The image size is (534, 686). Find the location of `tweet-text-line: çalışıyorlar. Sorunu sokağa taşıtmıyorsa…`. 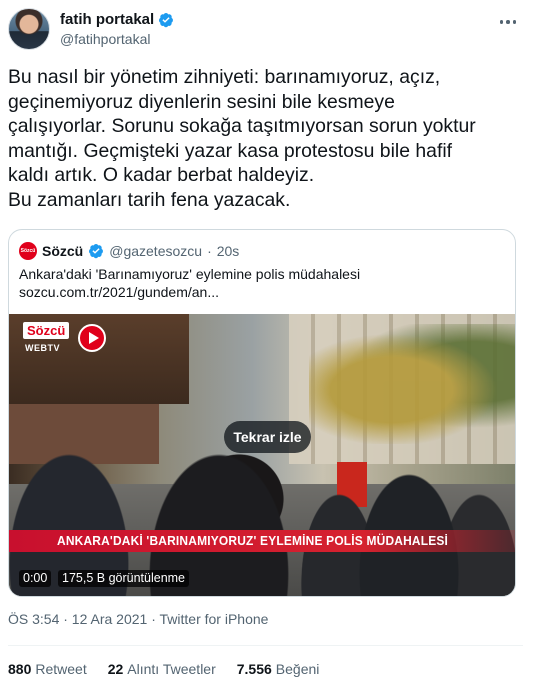

tweet-text-line: çalışıyorlar. Sorunu sokağa taşıtmıyorsa… is located at coordinates (242, 126).